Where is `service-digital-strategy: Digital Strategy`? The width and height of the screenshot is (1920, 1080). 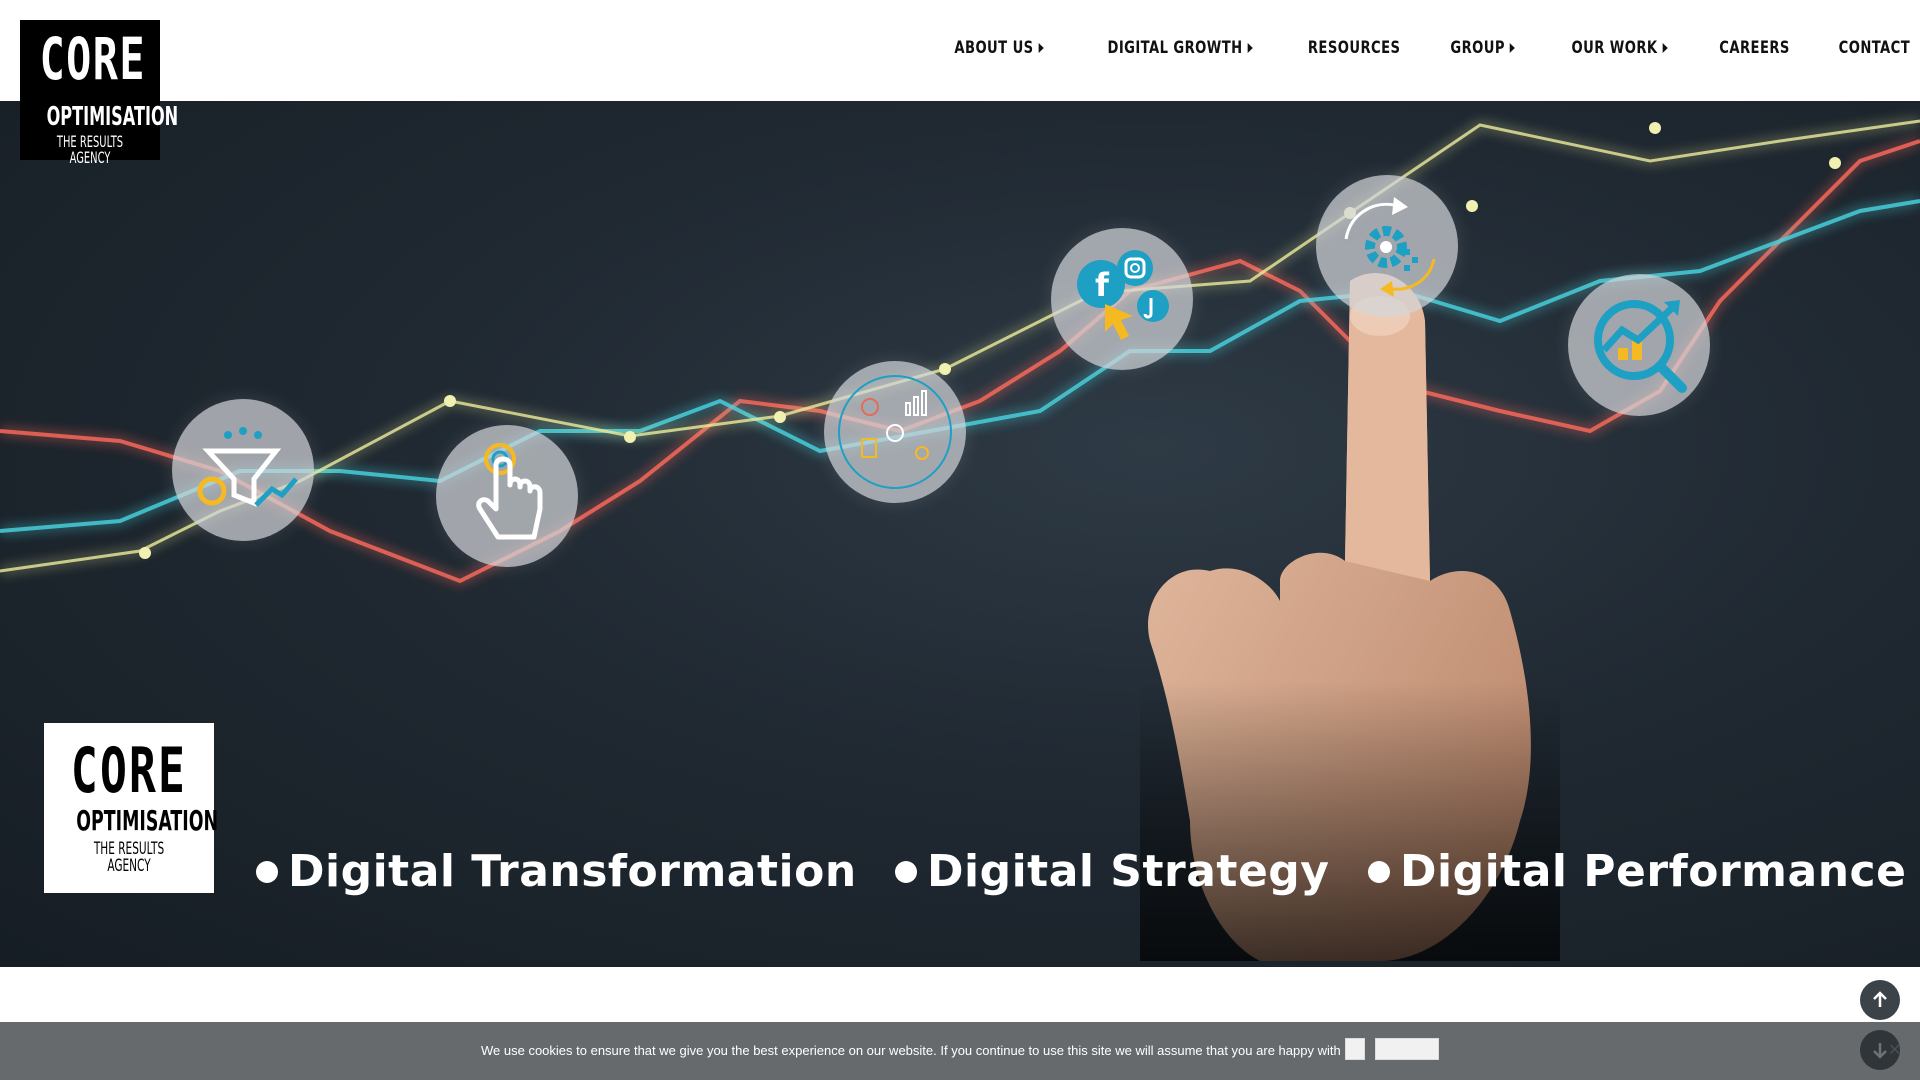 service-digital-strategy: Digital Strategy is located at coordinates (1112, 871).